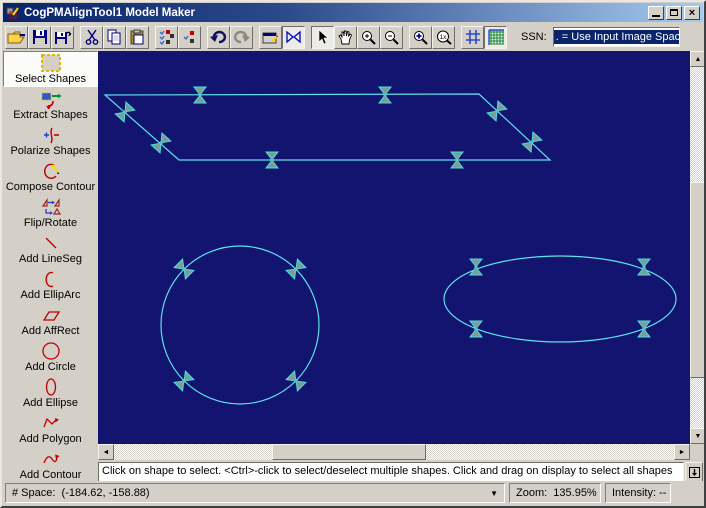 This screenshot has width=706, height=508. I want to click on bowtie-icon, so click(293, 37).